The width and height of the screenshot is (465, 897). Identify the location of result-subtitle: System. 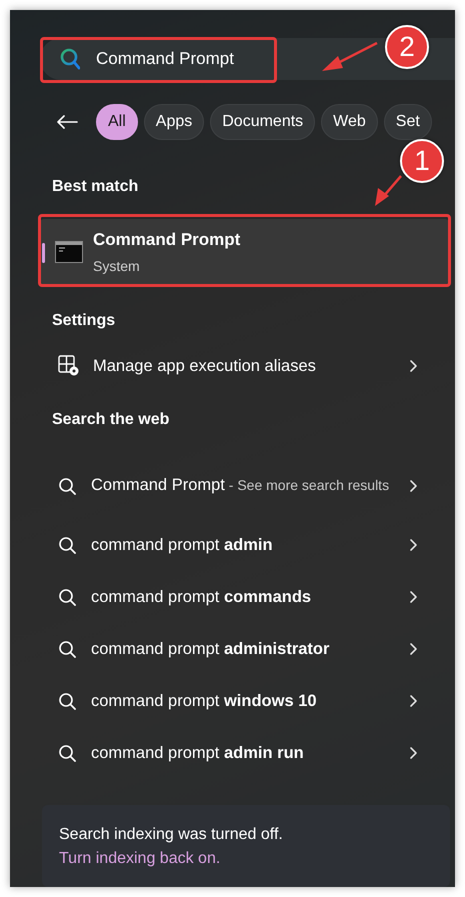
(117, 266).